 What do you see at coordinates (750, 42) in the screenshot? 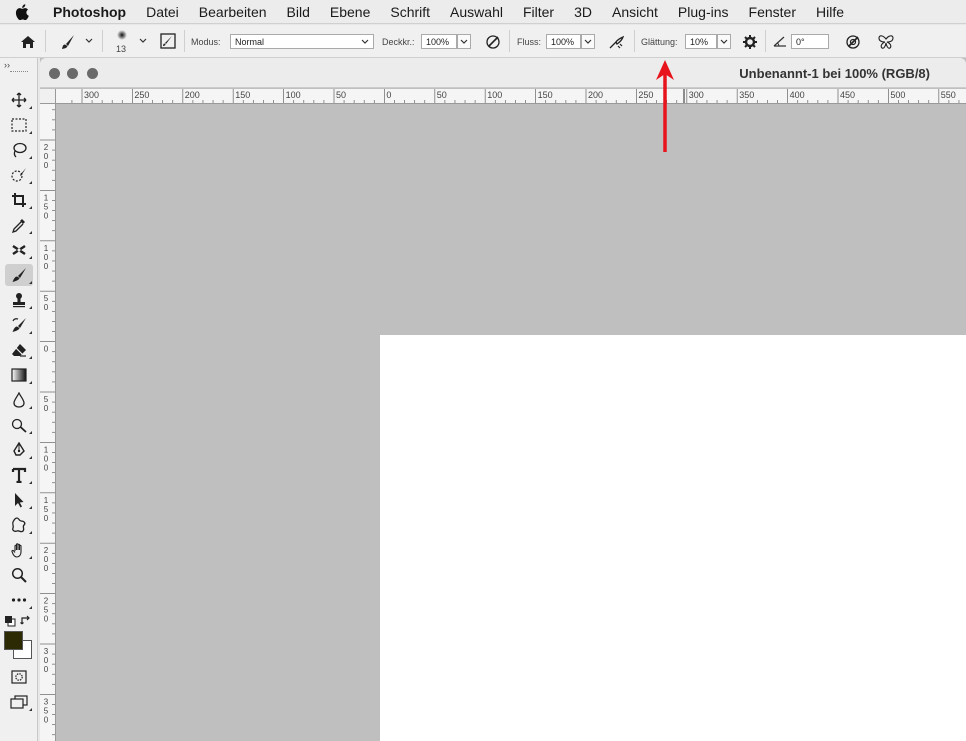
I see `gear-icon` at bounding box center [750, 42].